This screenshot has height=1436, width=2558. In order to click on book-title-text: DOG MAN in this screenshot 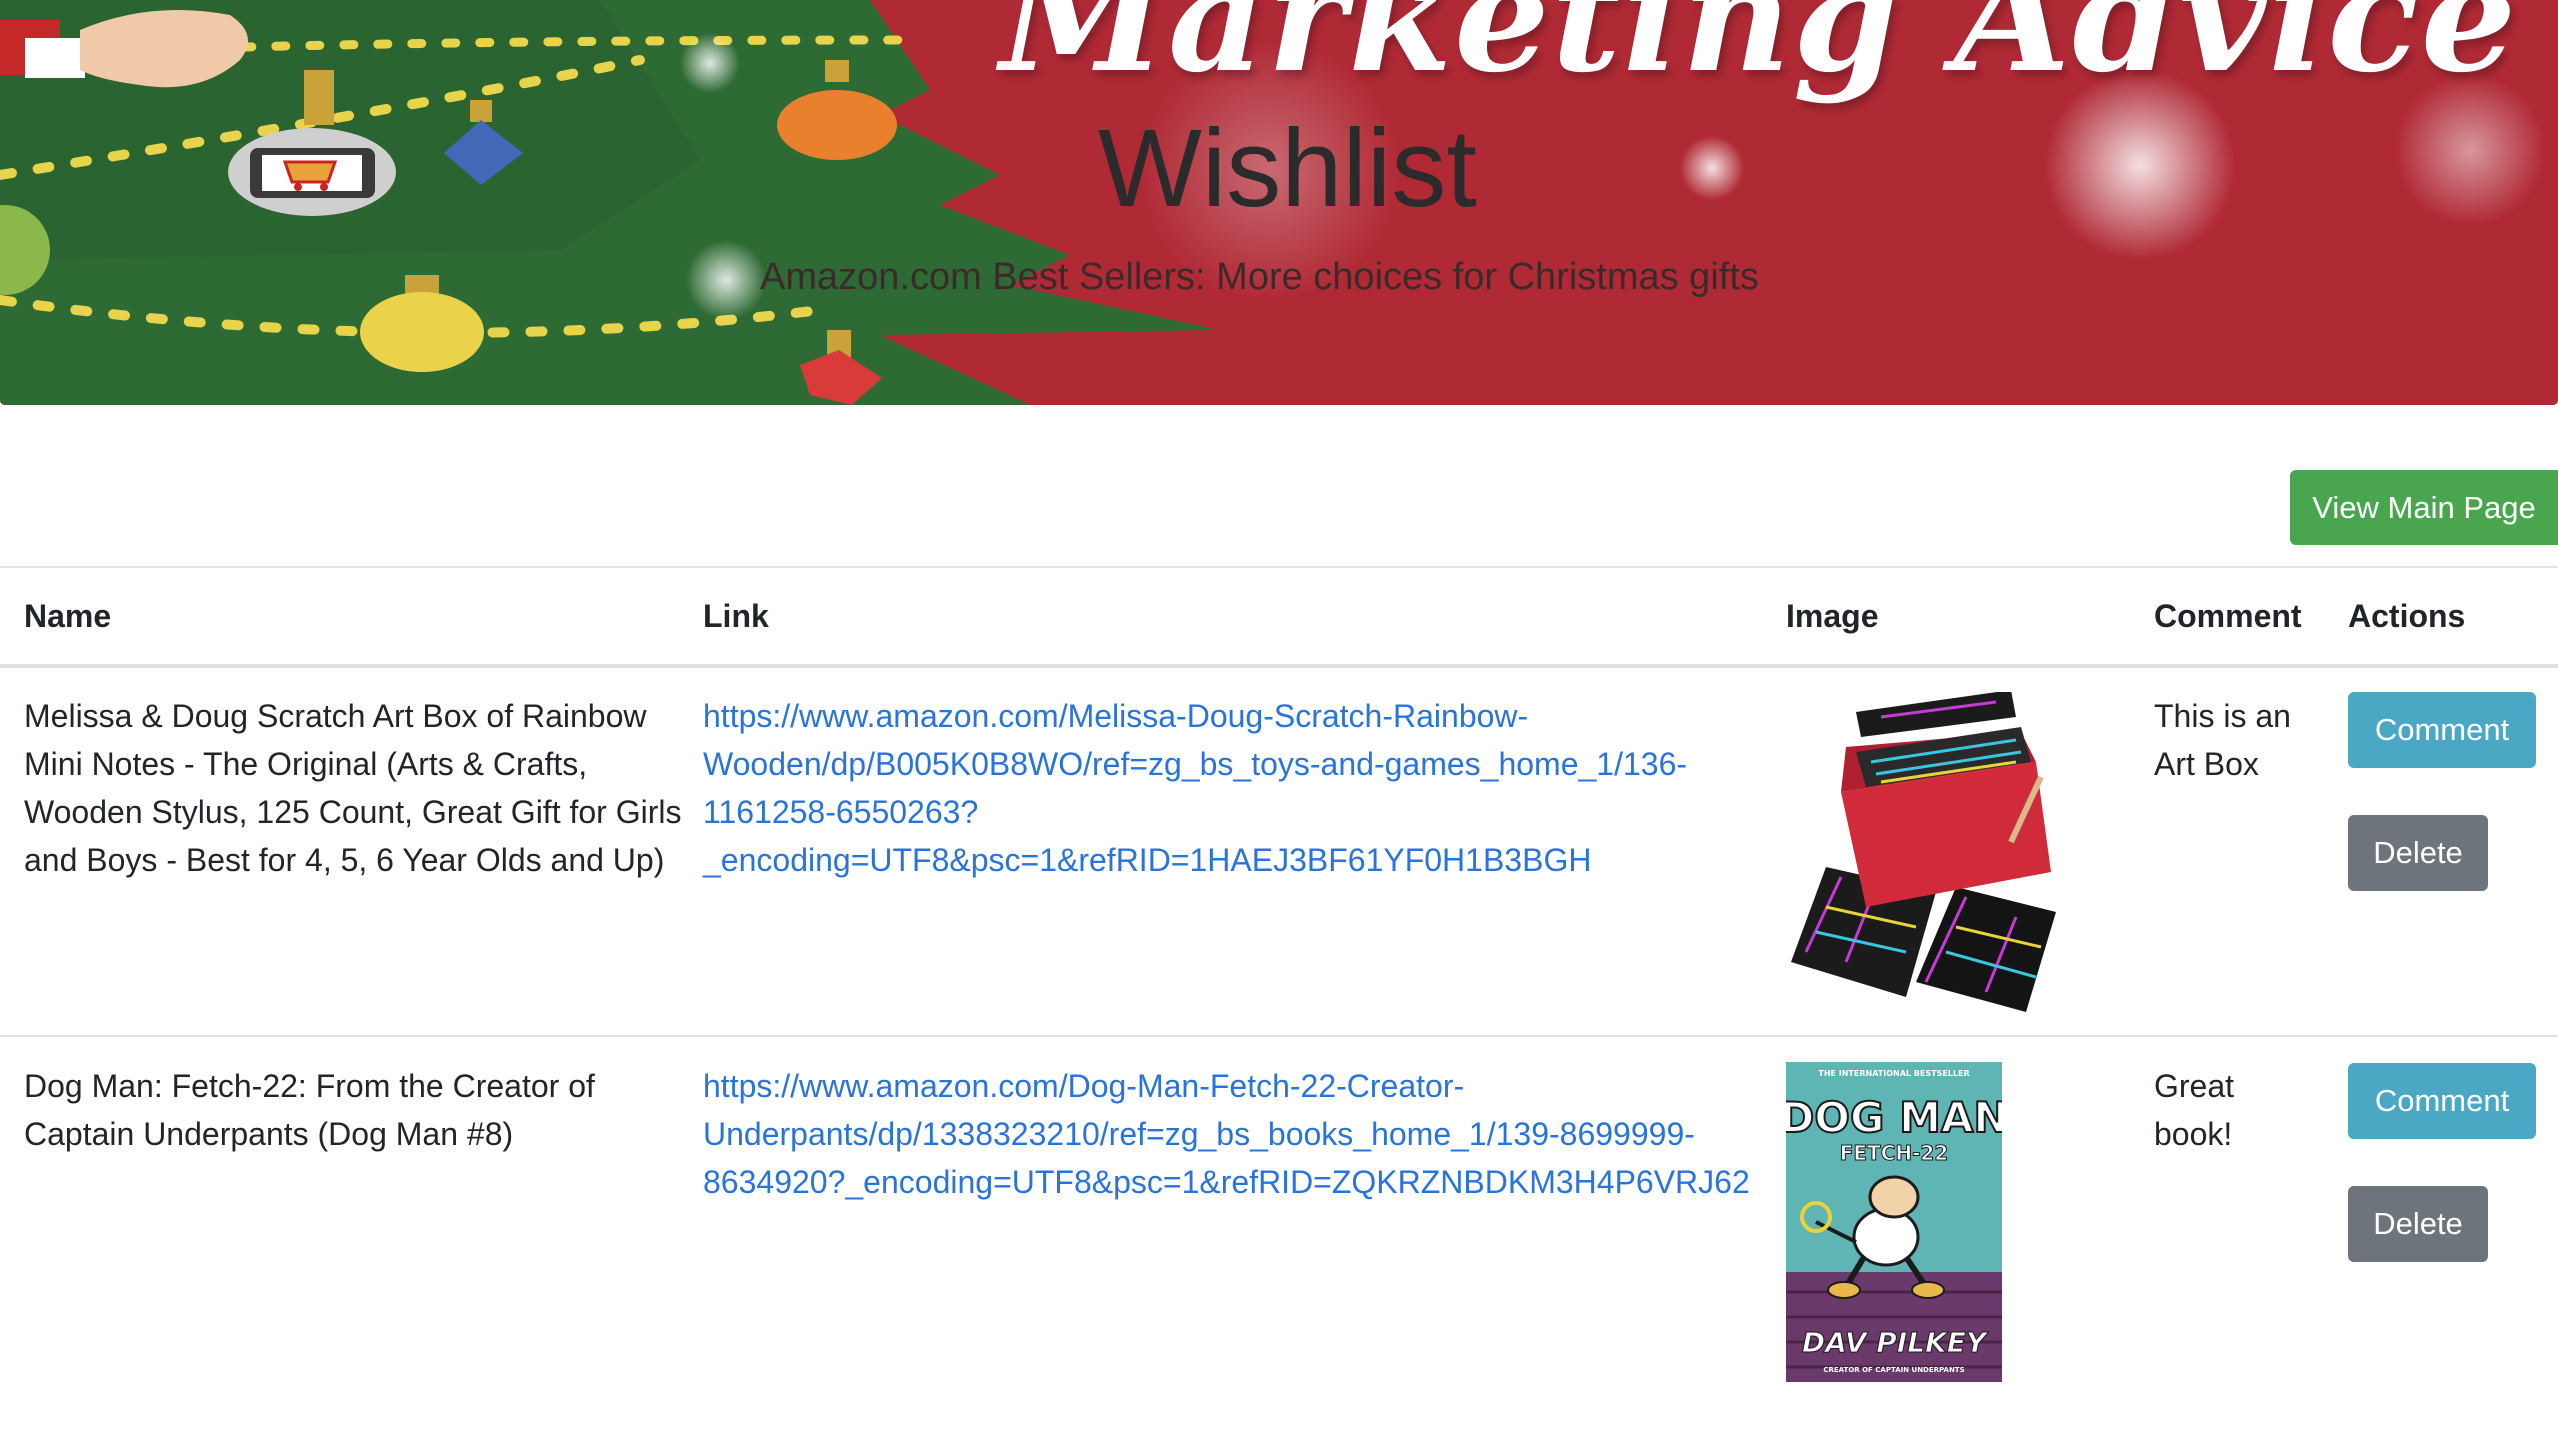, I will do `click(1894, 1117)`.